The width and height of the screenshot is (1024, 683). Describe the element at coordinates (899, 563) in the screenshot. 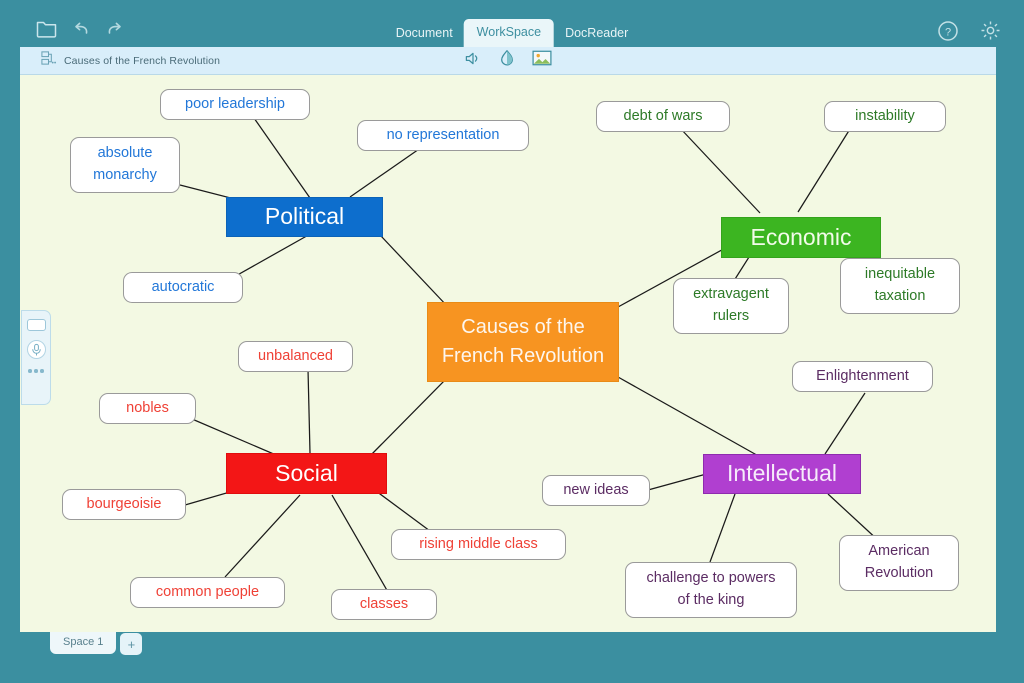

I see `node-american-revolution: American Revolution` at that location.